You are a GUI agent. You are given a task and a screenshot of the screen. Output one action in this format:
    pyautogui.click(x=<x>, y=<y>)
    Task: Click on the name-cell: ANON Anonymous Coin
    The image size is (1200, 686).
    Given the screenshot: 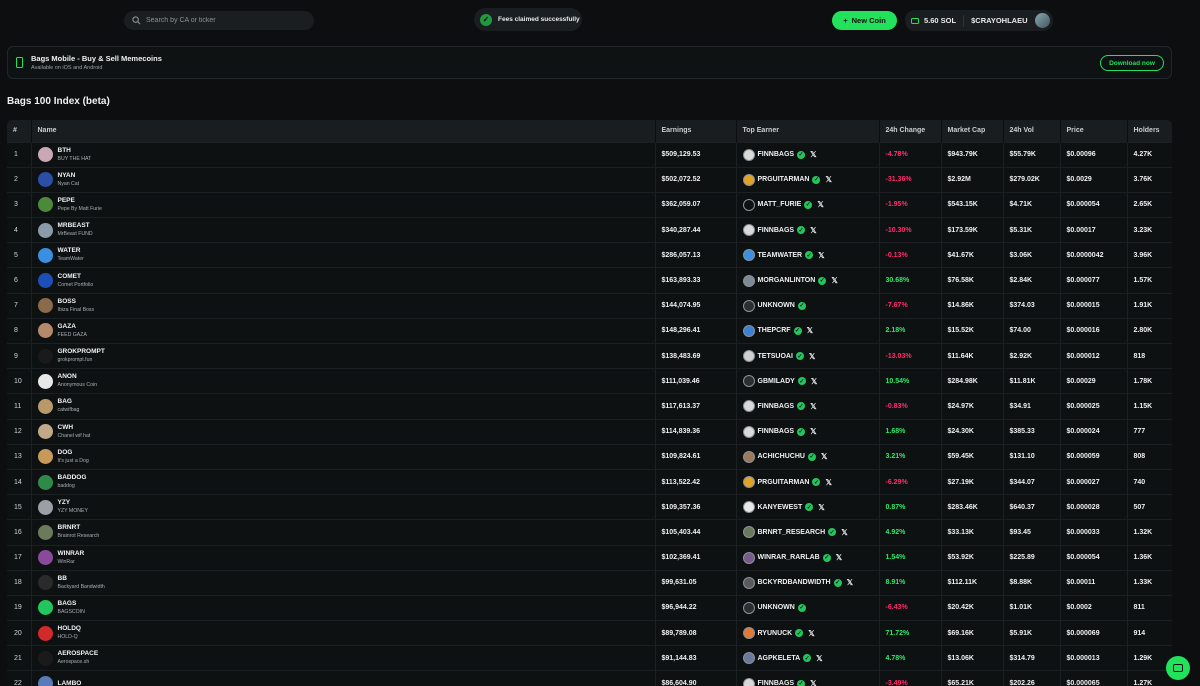 What is the action you would take?
    pyautogui.click(x=343, y=381)
    